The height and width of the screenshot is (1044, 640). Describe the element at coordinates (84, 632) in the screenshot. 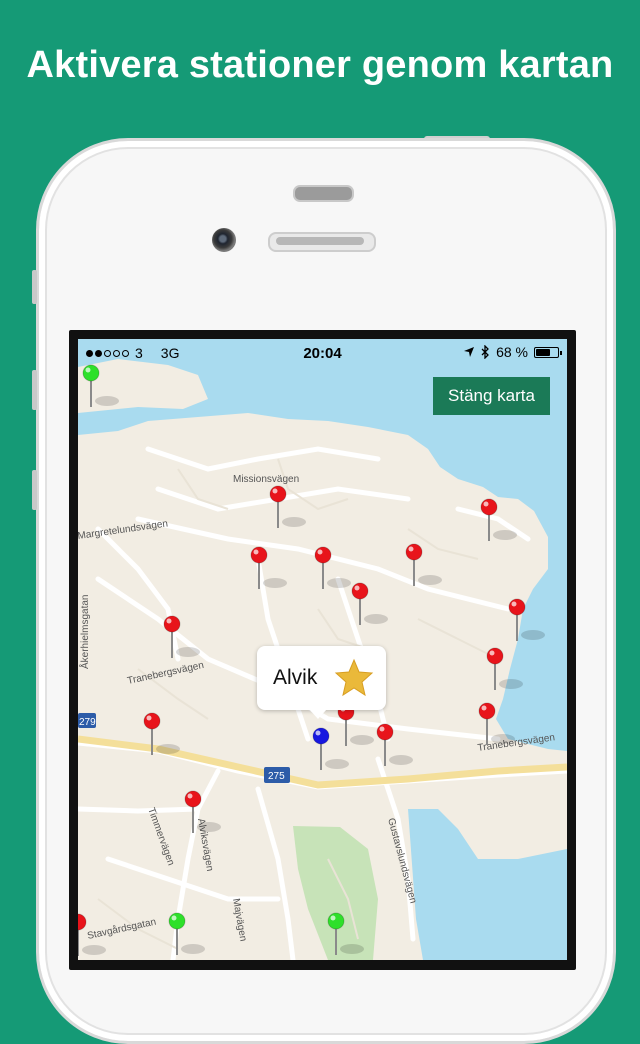

I see `street-label-akerhielmsgatan: Åkerhielmsgatan` at that location.